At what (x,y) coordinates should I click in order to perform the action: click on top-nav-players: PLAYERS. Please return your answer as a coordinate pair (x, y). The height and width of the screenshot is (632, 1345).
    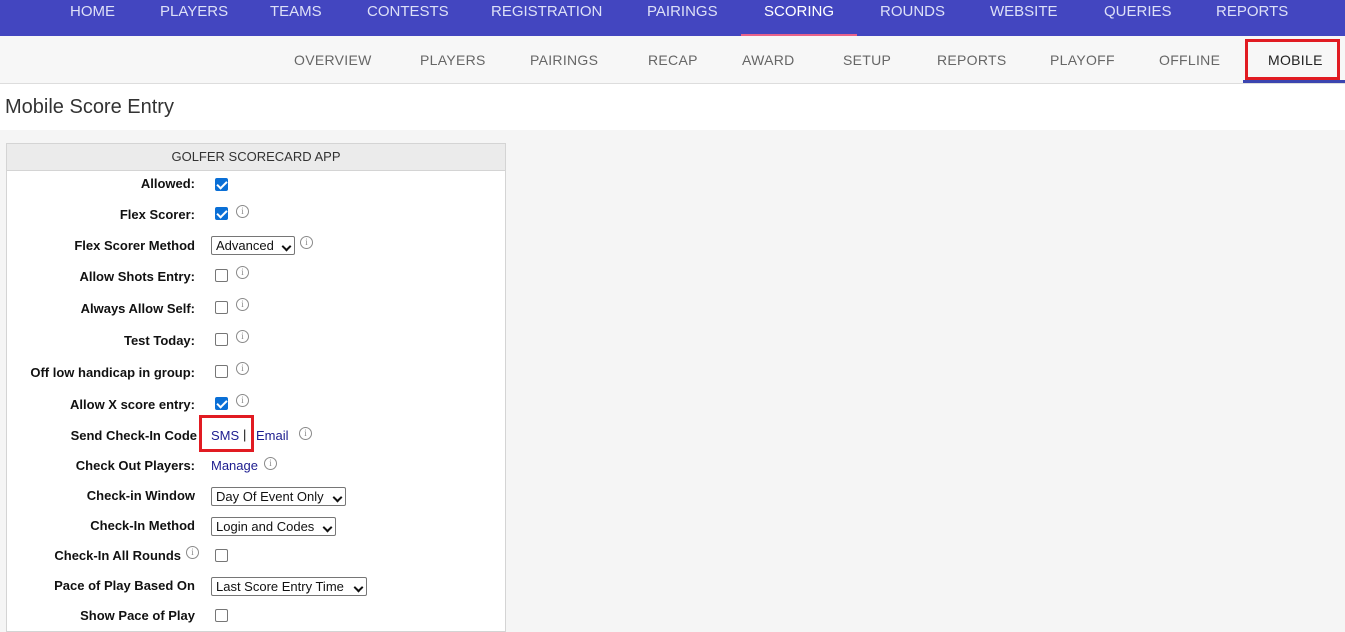
    Looking at the image, I should click on (194, 18).